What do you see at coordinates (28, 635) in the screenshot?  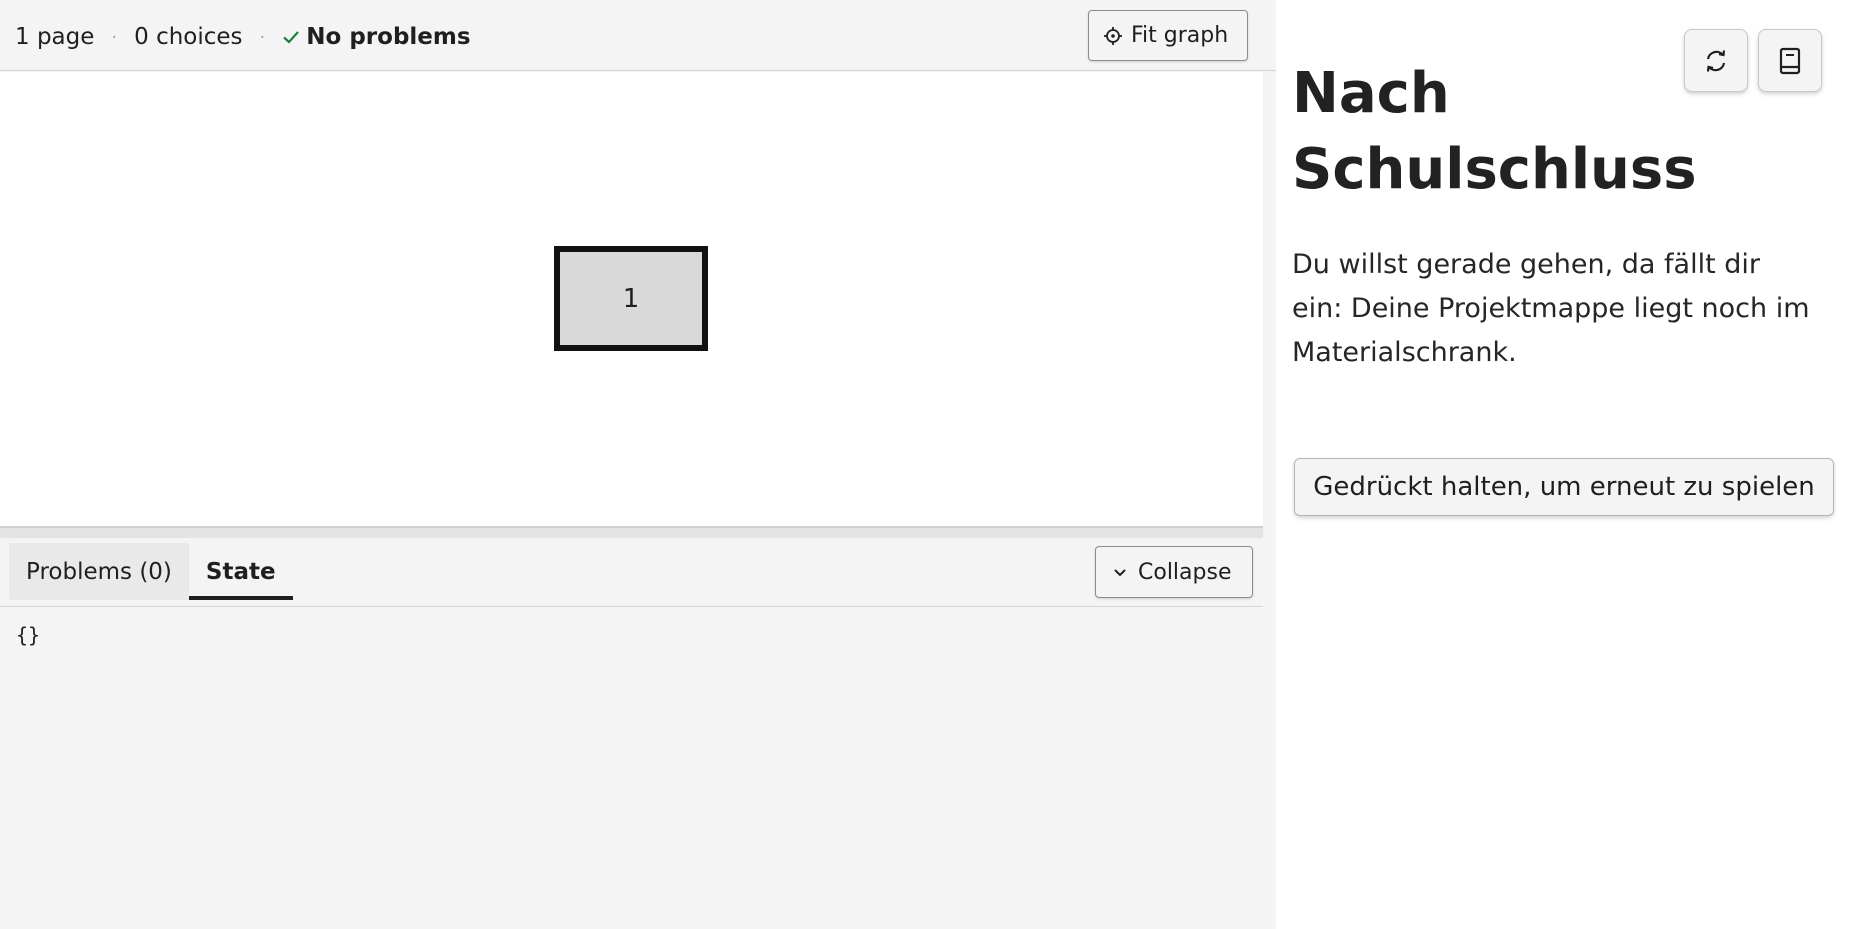 I see `state-json: {}` at bounding box center [28, 635].